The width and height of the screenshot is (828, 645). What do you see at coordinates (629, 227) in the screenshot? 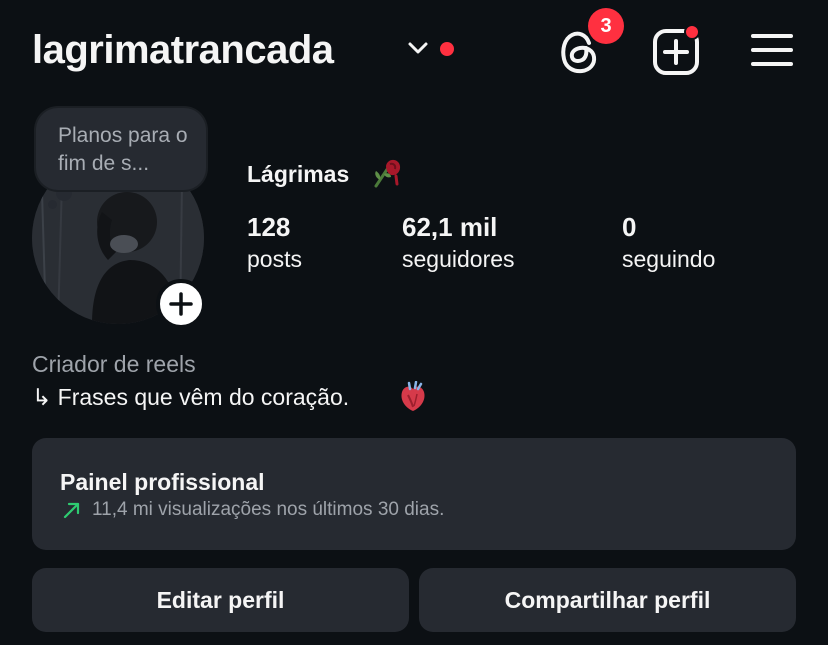
I see `stat-following-value: 0` at bounding box center [629, 227].